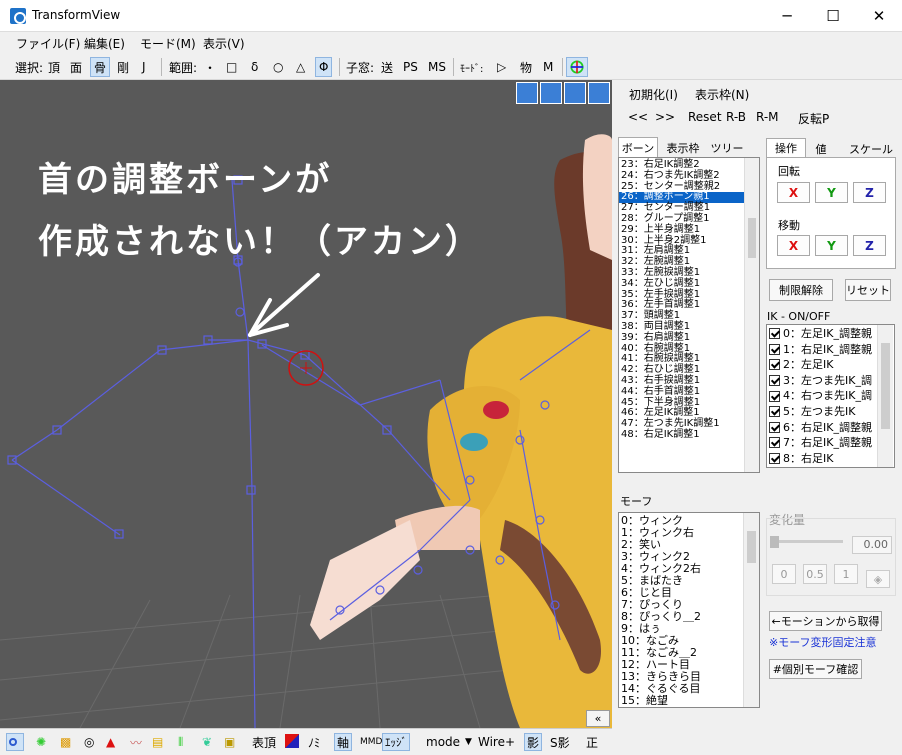  Describe the element at coordinates (254, 67) in the screenshot. I see `range-delta-button: δ` at that location.